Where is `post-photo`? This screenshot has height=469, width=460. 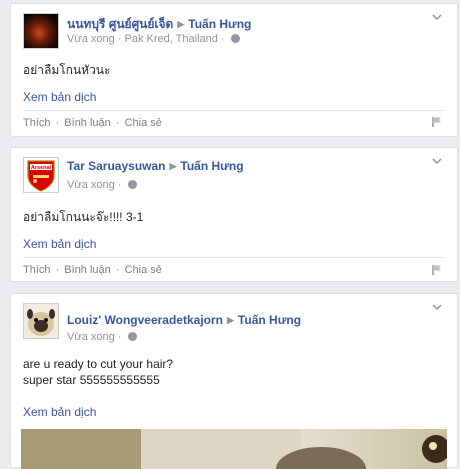
post-photo is located at coordinates (234, 449).